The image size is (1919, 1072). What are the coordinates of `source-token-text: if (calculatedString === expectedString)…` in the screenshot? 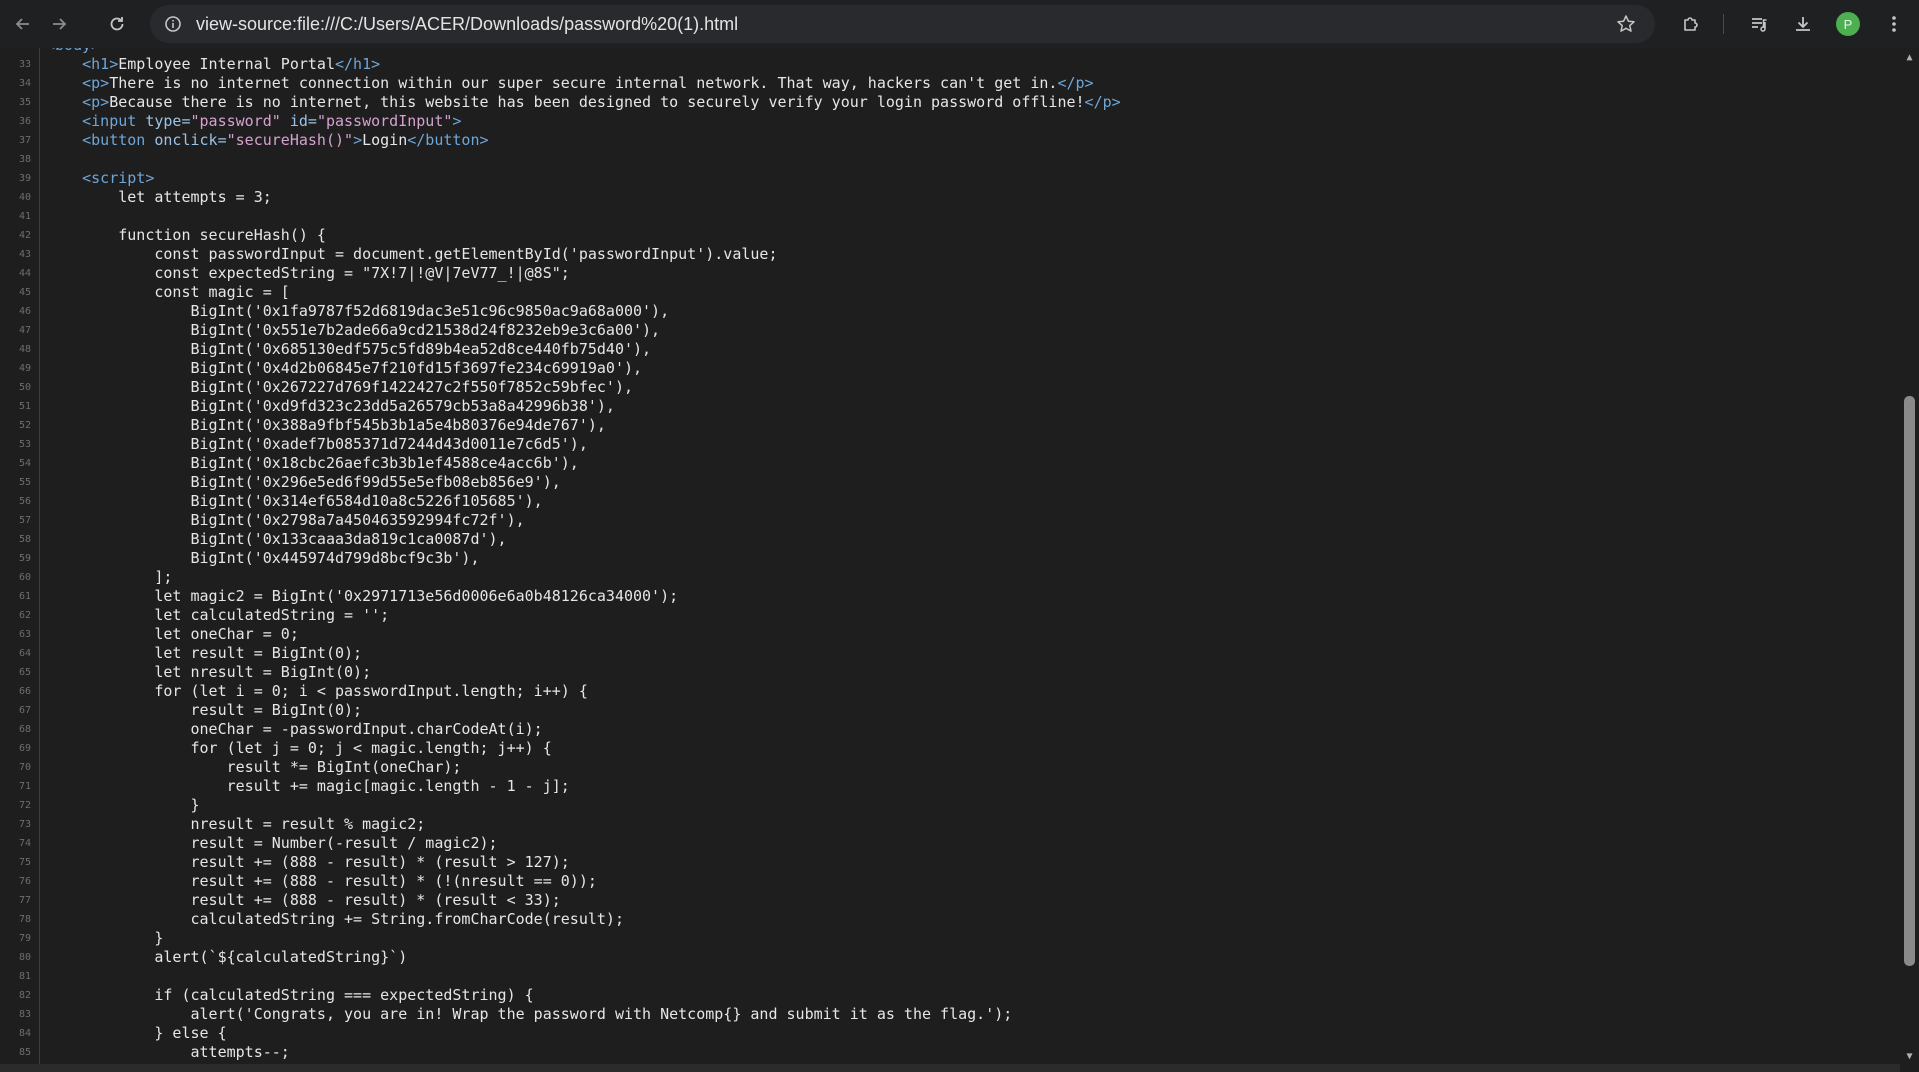 It's located at (290, 995).